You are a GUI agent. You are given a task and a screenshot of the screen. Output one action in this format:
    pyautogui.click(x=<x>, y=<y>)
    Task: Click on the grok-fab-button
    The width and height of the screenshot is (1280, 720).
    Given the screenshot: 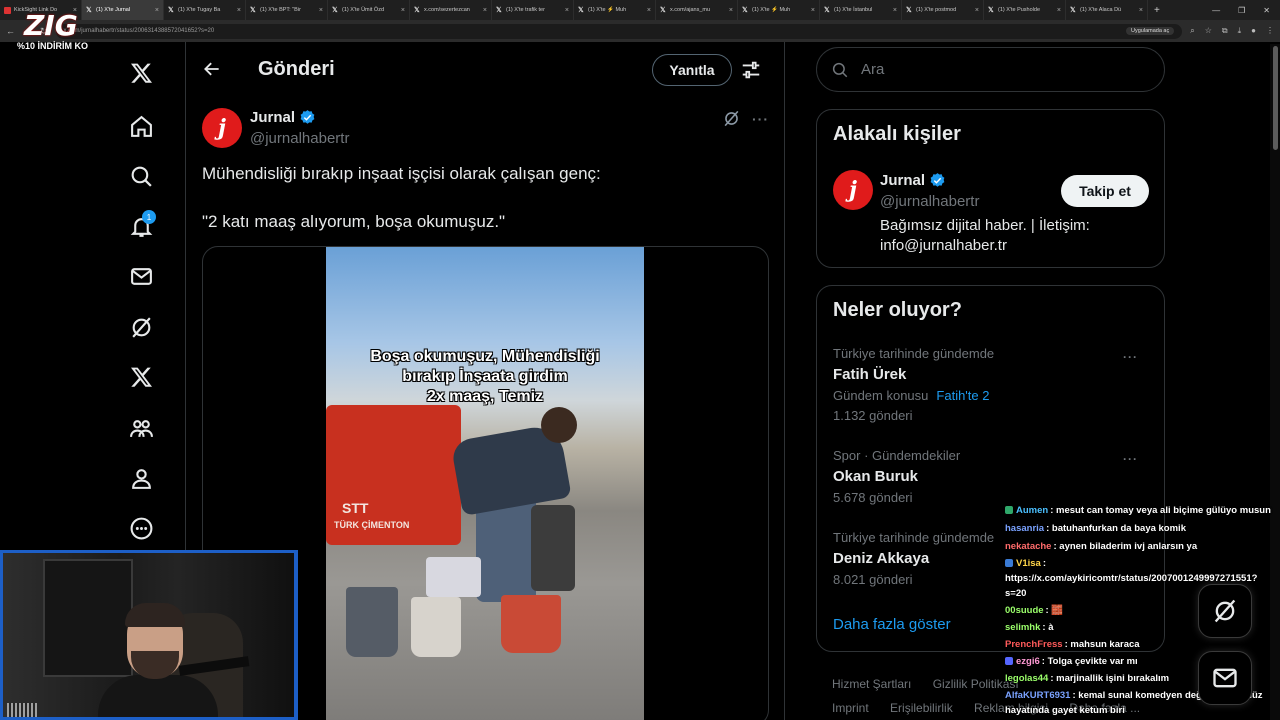 What is the action you would take?
    pyautogui.click(x=1225, y=611)
    